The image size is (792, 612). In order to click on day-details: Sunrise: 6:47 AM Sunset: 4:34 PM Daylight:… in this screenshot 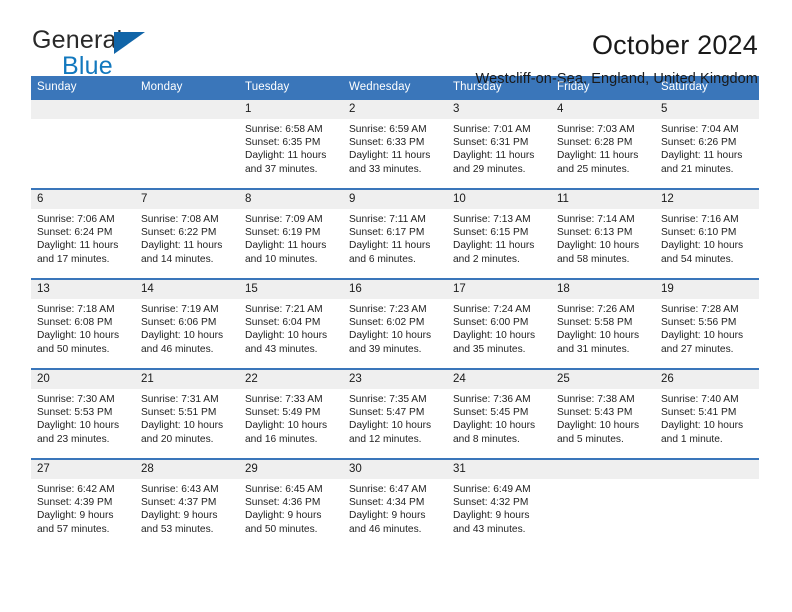, I will do `click(395, 507)`.